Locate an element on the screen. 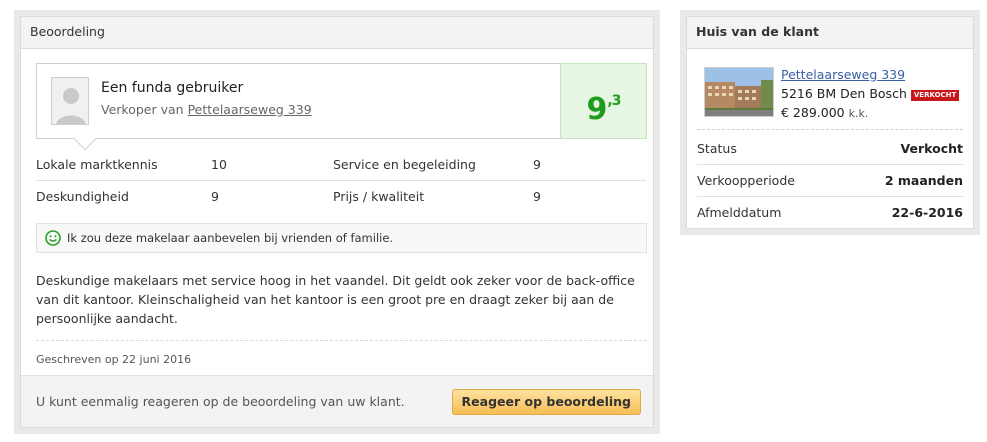 The height and width of the screenshot is (442, 987). reviewer-role: Verkoper van Pettelaarseweg 339 is located at coordinates (206, 109).